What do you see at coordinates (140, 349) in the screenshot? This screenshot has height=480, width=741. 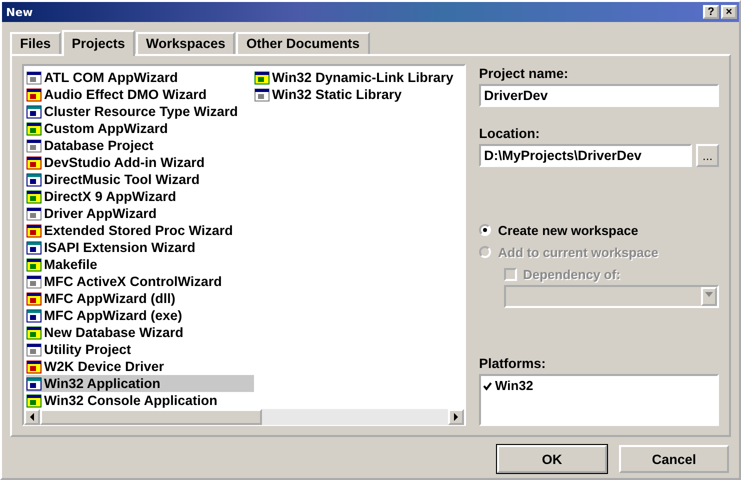 I see `list-item: Utility Project` at bounding box center [140, 349].